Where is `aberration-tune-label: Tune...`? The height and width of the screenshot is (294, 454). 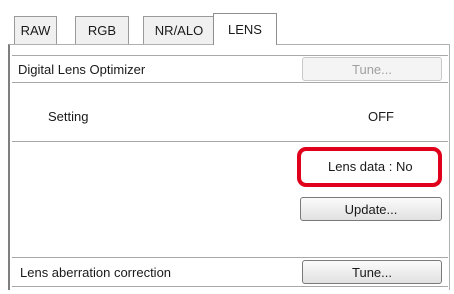
aberration-tune-label: Tune... is located at coordinates (372, 272).